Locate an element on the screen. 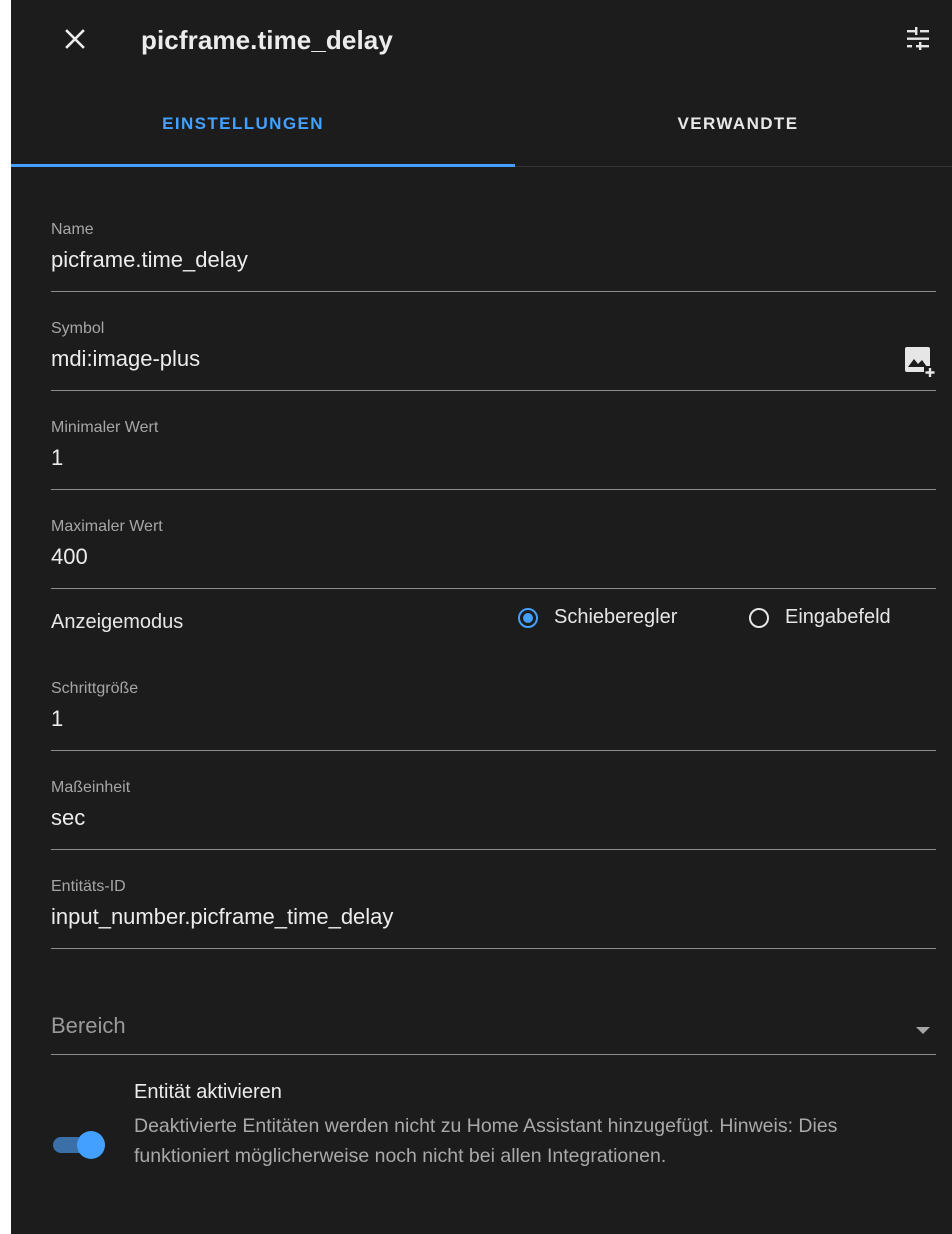 This screenshot has width=952, height=1234. tab-bar: EINSTELLUNGEN VERWANDTE is located at coordinates (481, 124).